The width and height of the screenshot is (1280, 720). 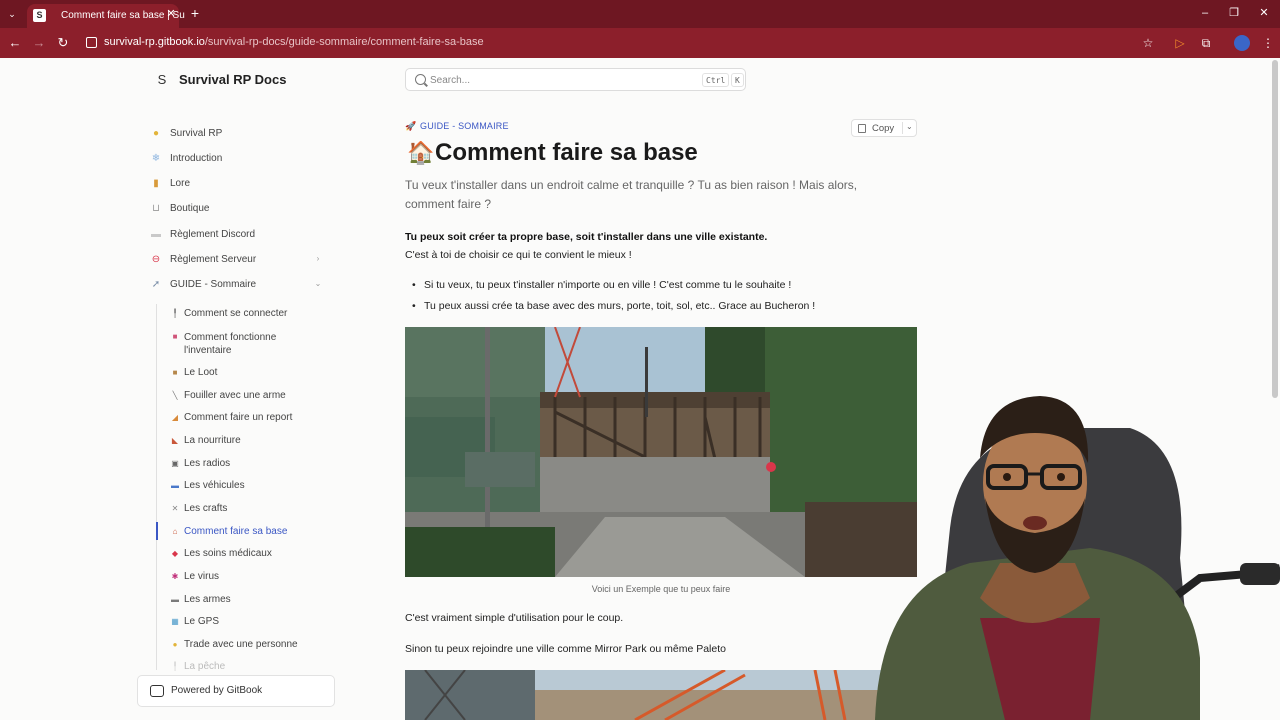 I want to click on car-icon: ▬, so click(x=175, y=485).